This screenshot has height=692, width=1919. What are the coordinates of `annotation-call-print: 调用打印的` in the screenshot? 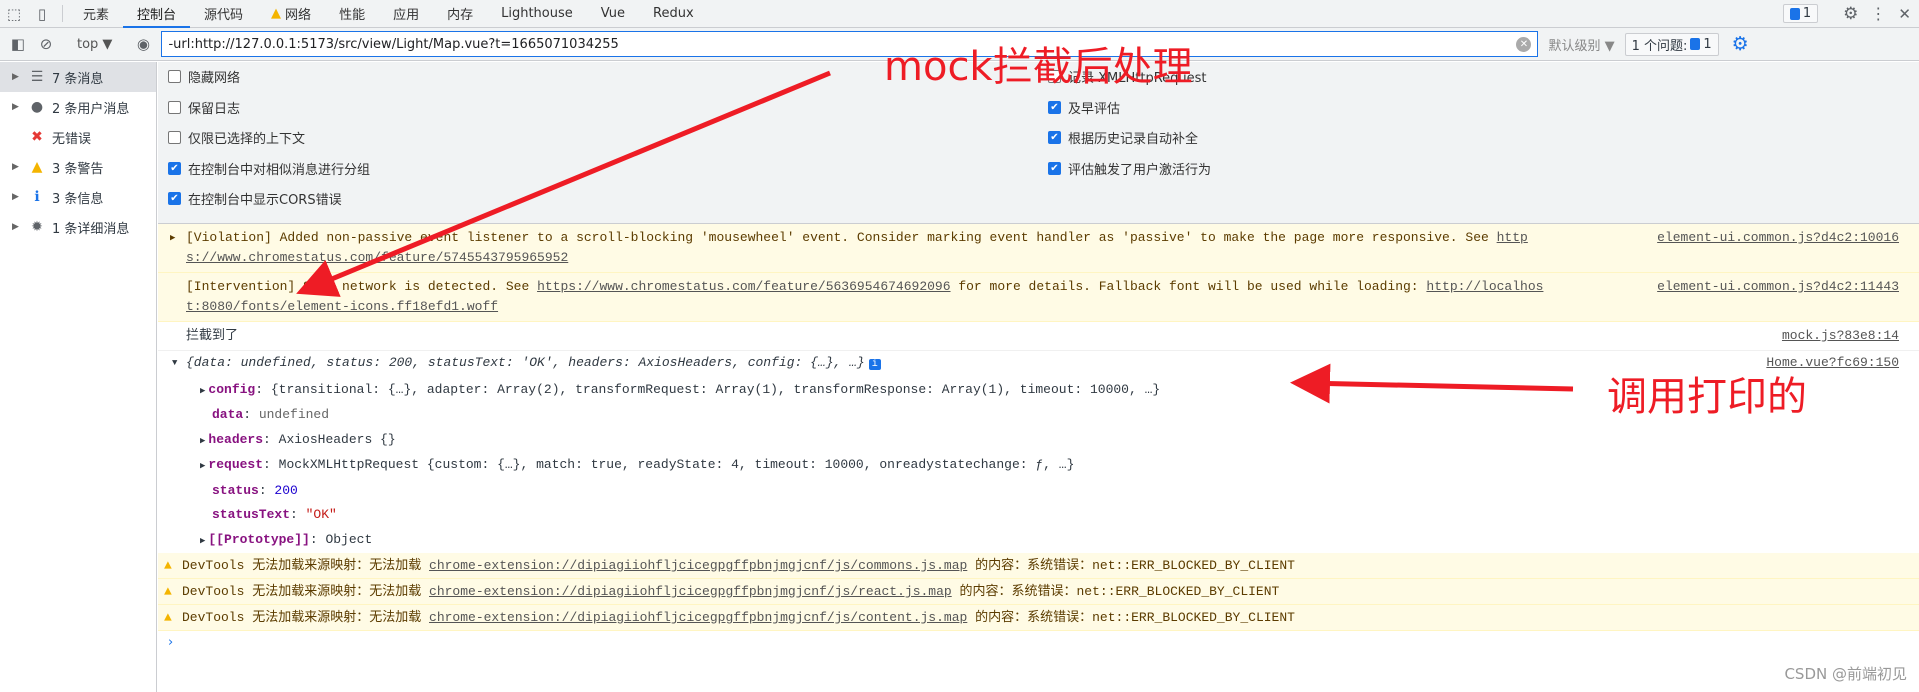 It's located at (1707, 397).